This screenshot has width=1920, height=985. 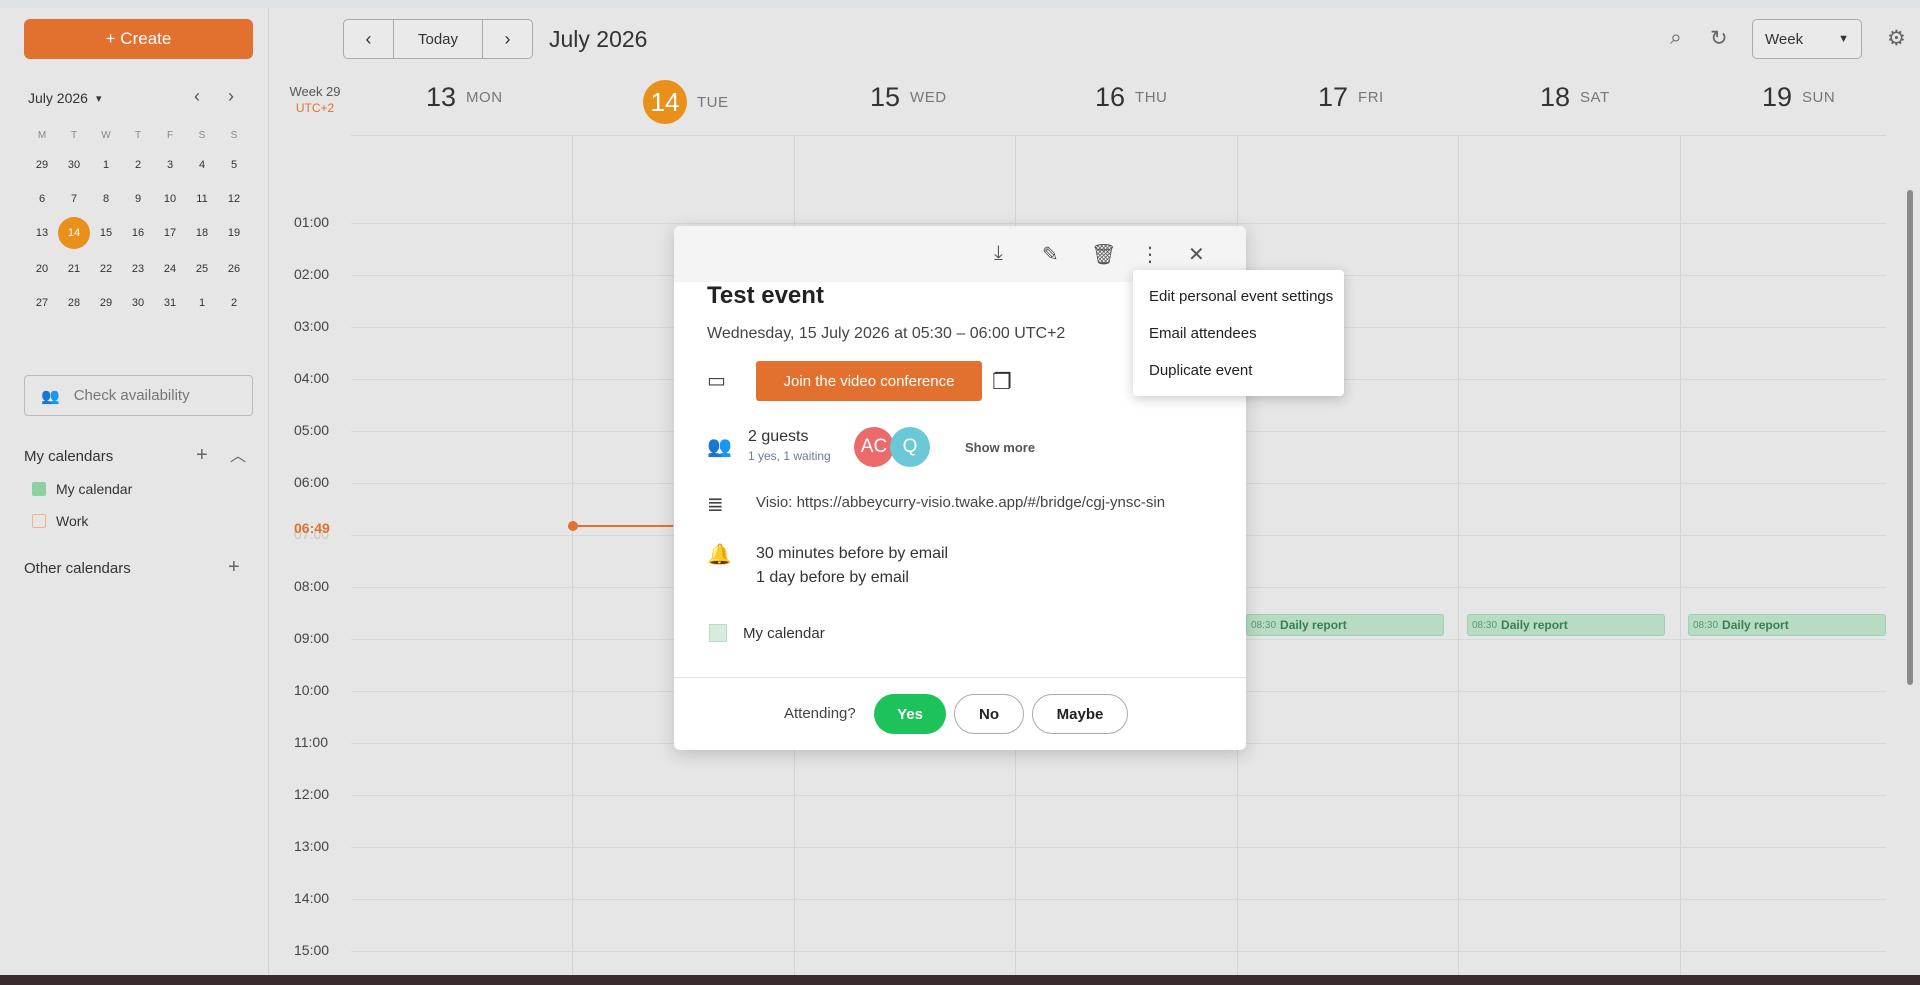 What do you see at coordinates (368, 39) in the screenshot?
I see `prev-week-icon: ‹` at bounding box center [368, 39].